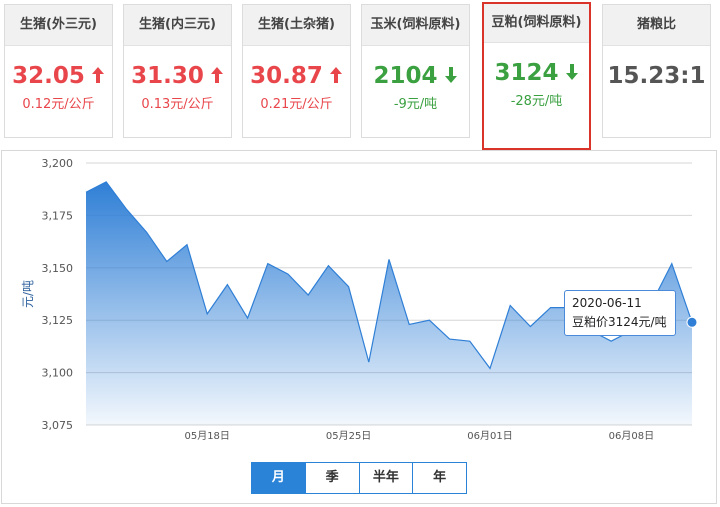 The width and height of the screenshot is (720, 507). I want to click on card-price: 31.30, so click(177, 76).